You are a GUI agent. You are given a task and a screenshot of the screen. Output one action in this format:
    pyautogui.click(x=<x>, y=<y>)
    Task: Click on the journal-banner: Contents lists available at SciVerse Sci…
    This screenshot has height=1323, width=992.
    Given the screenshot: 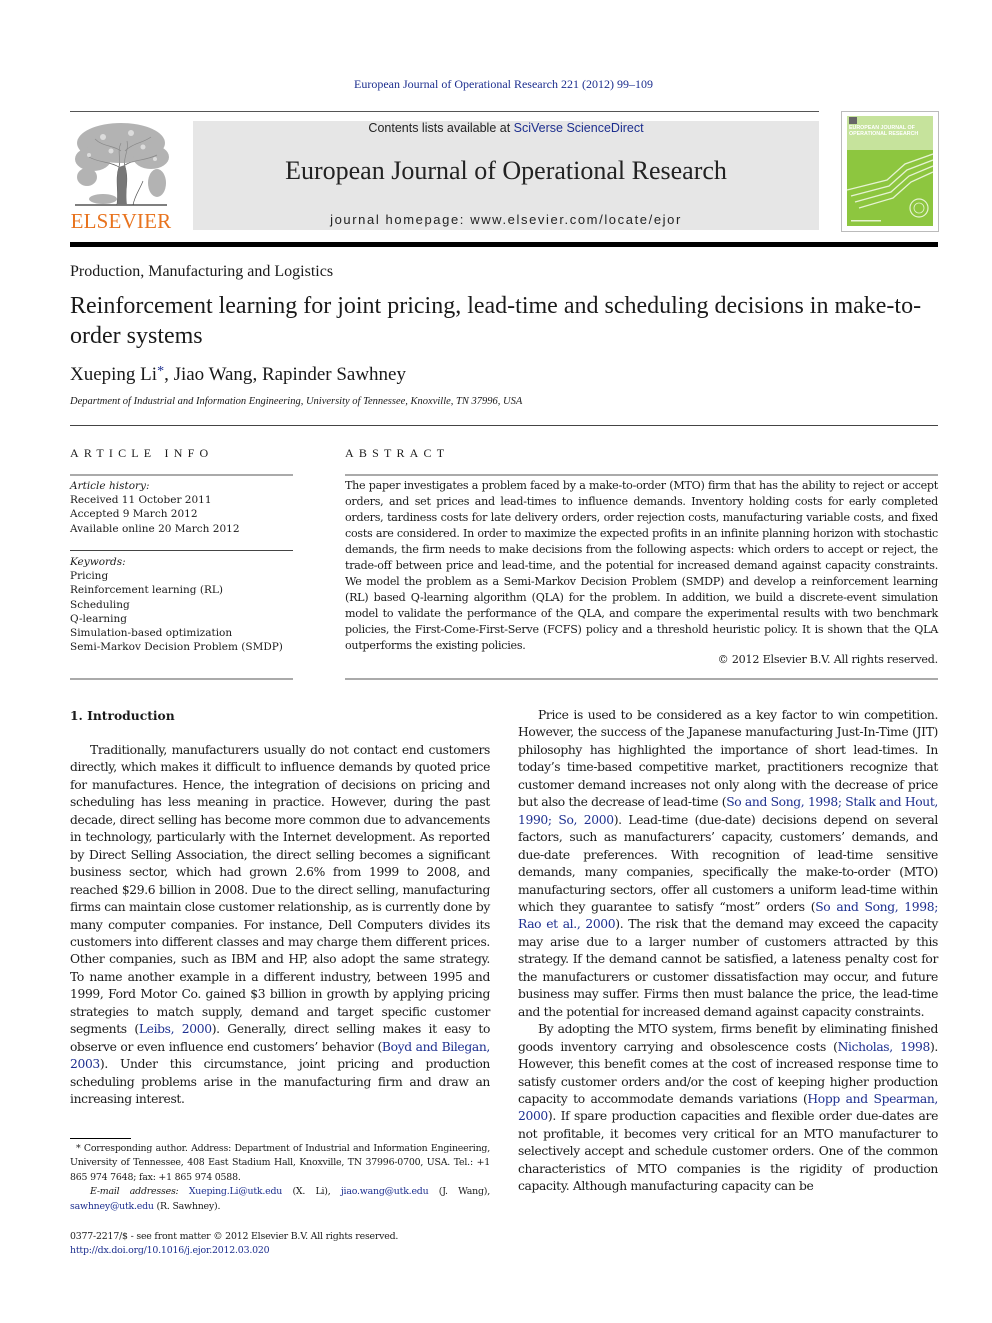 What is the action you would take?
    pyautogui.click(x=506, y=175)
    